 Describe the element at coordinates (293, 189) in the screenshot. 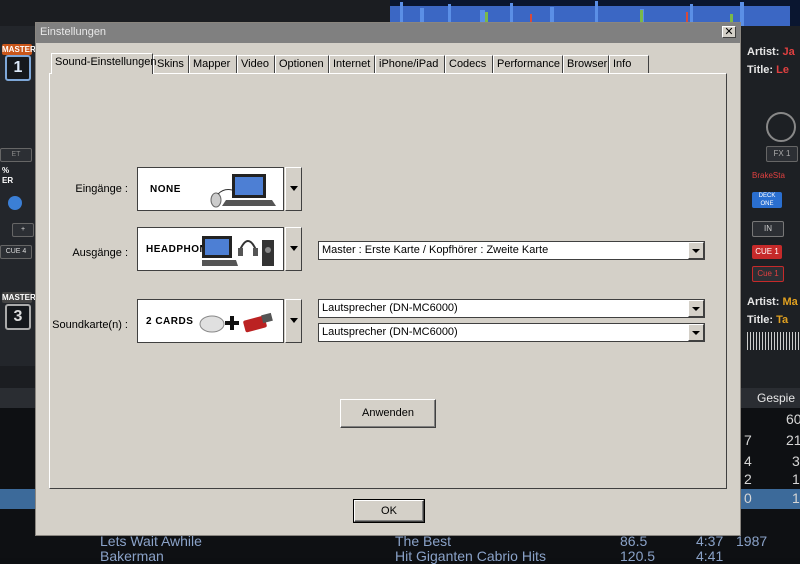

I see `inputs-dropdown-arrow` at that location.